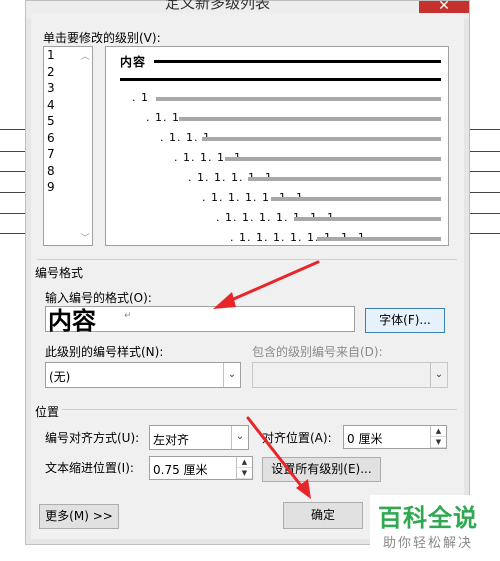  Describe the element at coordinates (49, 411) in the screenshot. I see `position-section-label: 位置` at that location.